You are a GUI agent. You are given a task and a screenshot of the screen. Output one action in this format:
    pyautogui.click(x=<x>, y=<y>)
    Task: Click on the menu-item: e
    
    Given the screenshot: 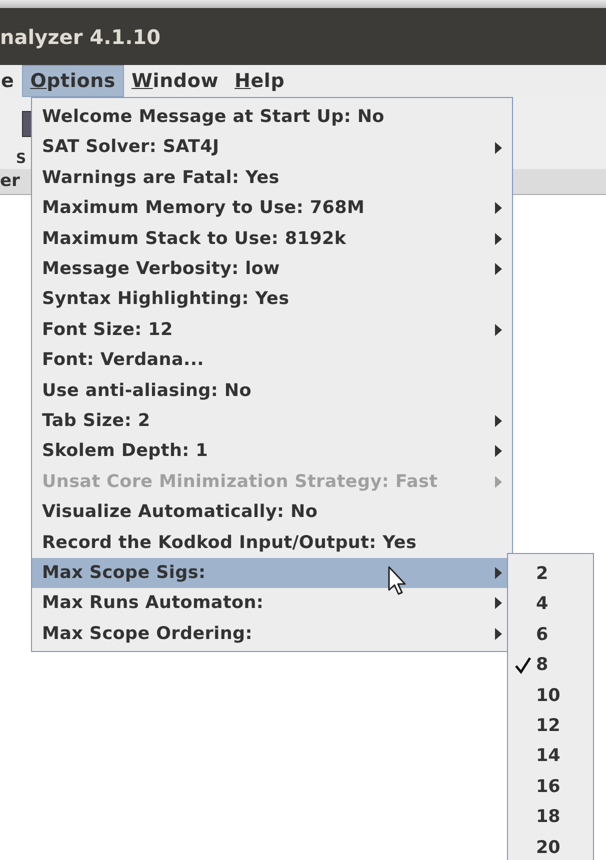 What is the action you would take?
    pyautogui.click(x=11, y=81)
    